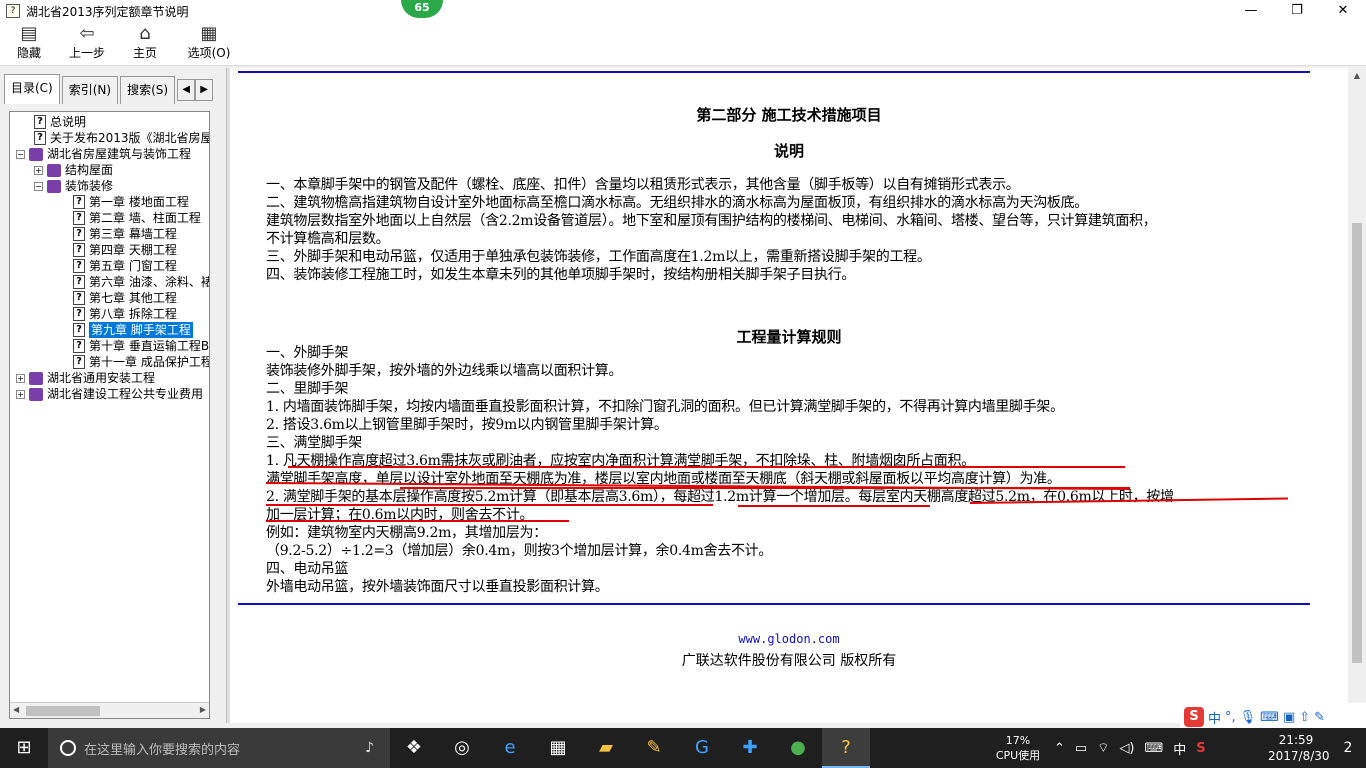  What do you see at coordinates (85, 378) in the screenshot?
I see `tree-item: + 湖北省通用安装工程` at bounding box center [85, 378].